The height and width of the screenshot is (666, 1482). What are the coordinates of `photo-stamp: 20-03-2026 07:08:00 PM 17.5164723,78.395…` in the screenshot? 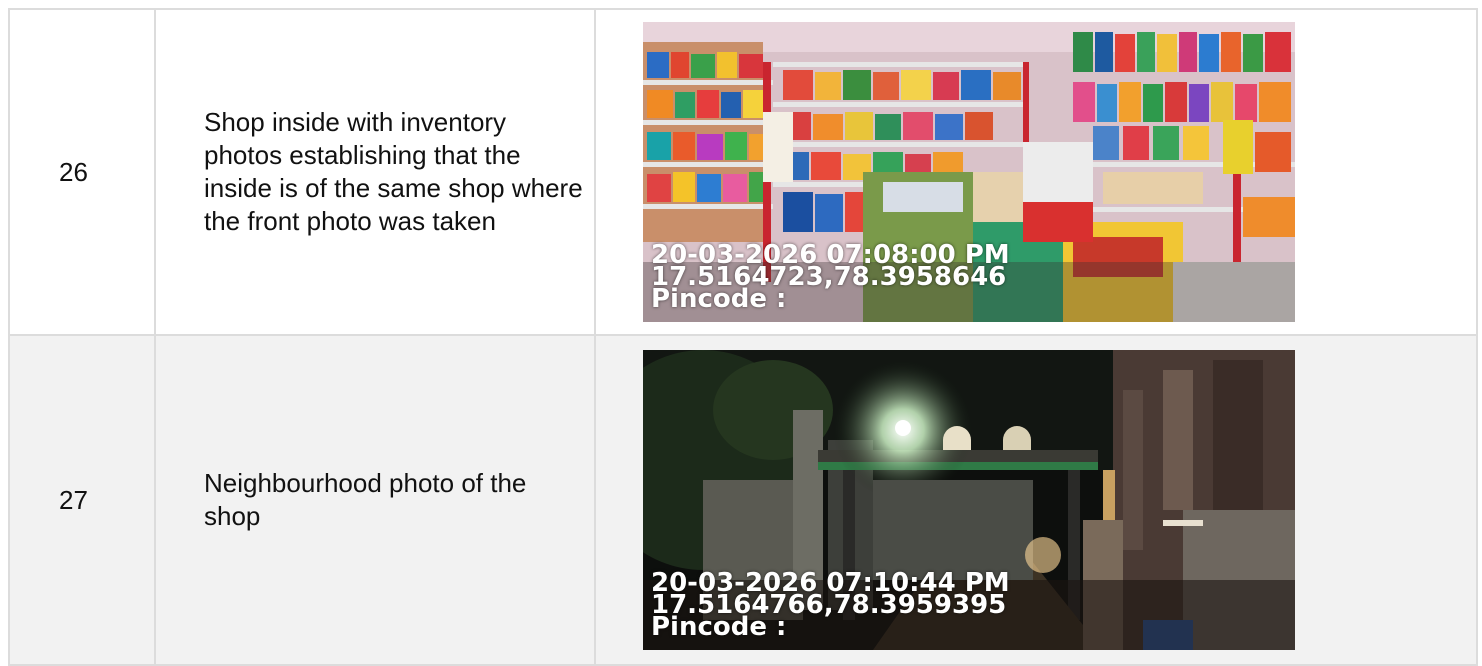 It's located at (830, 277).